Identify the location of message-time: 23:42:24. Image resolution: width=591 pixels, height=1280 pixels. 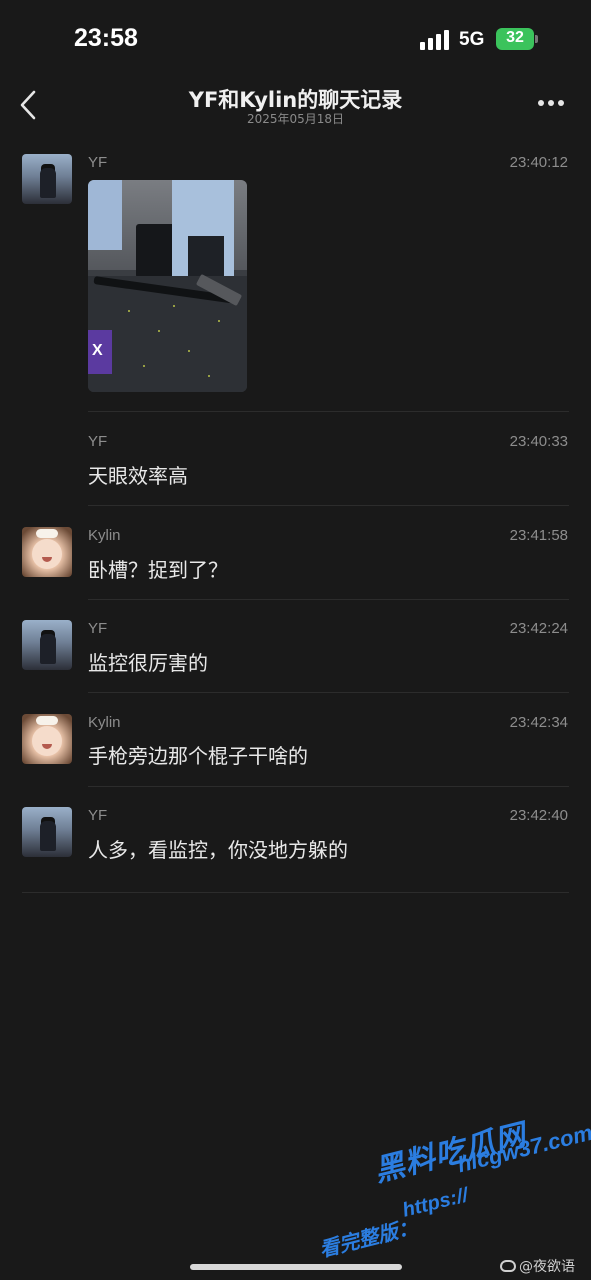
(538, 628).